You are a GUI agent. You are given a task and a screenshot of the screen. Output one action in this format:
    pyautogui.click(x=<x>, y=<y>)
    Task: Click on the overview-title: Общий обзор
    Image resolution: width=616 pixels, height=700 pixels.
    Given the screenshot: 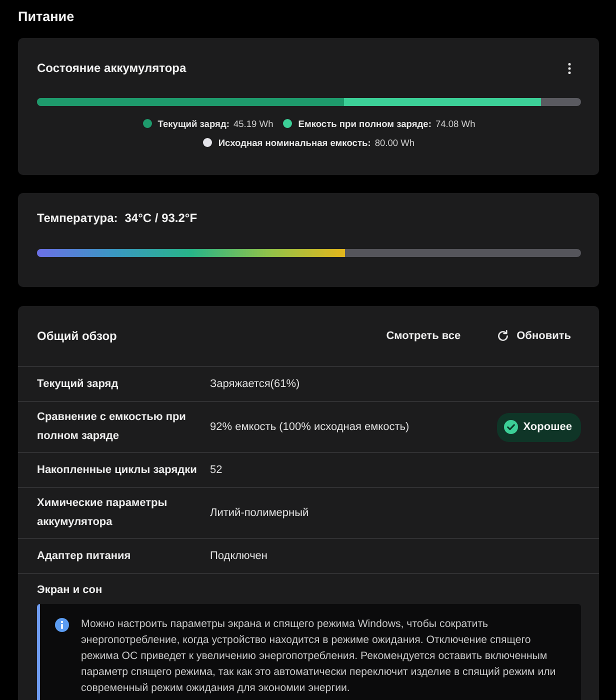 What is the action you would take?
    pyautogui.click(x=77, y=336)
    